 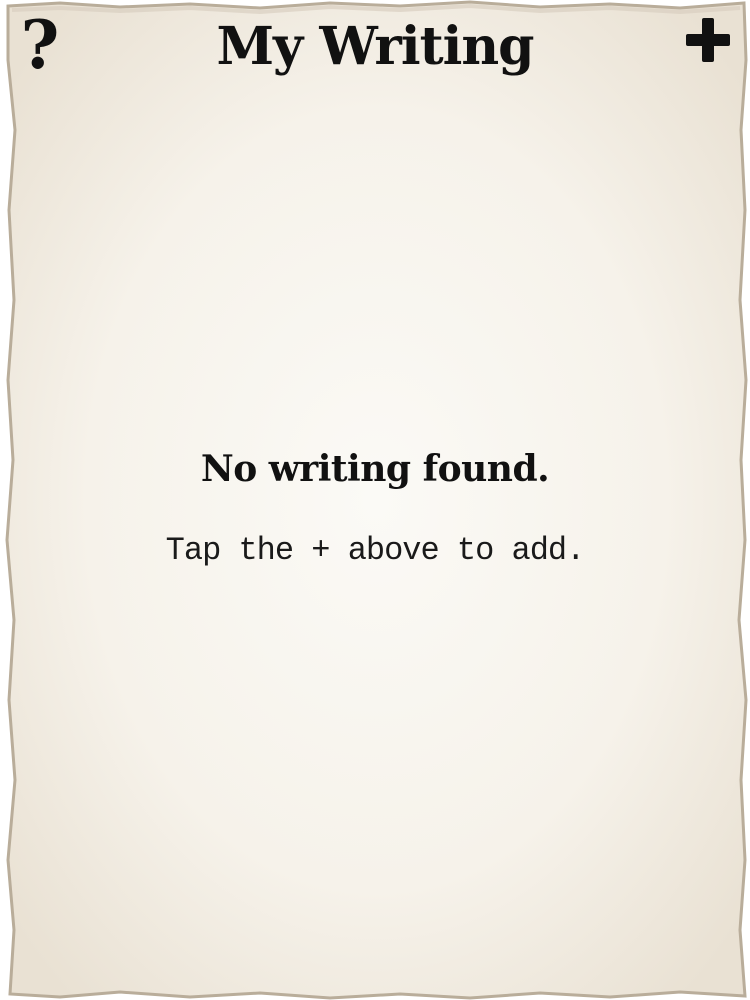 I want to click on plus-icon-vertical-bar, so click(x=708, y=40).